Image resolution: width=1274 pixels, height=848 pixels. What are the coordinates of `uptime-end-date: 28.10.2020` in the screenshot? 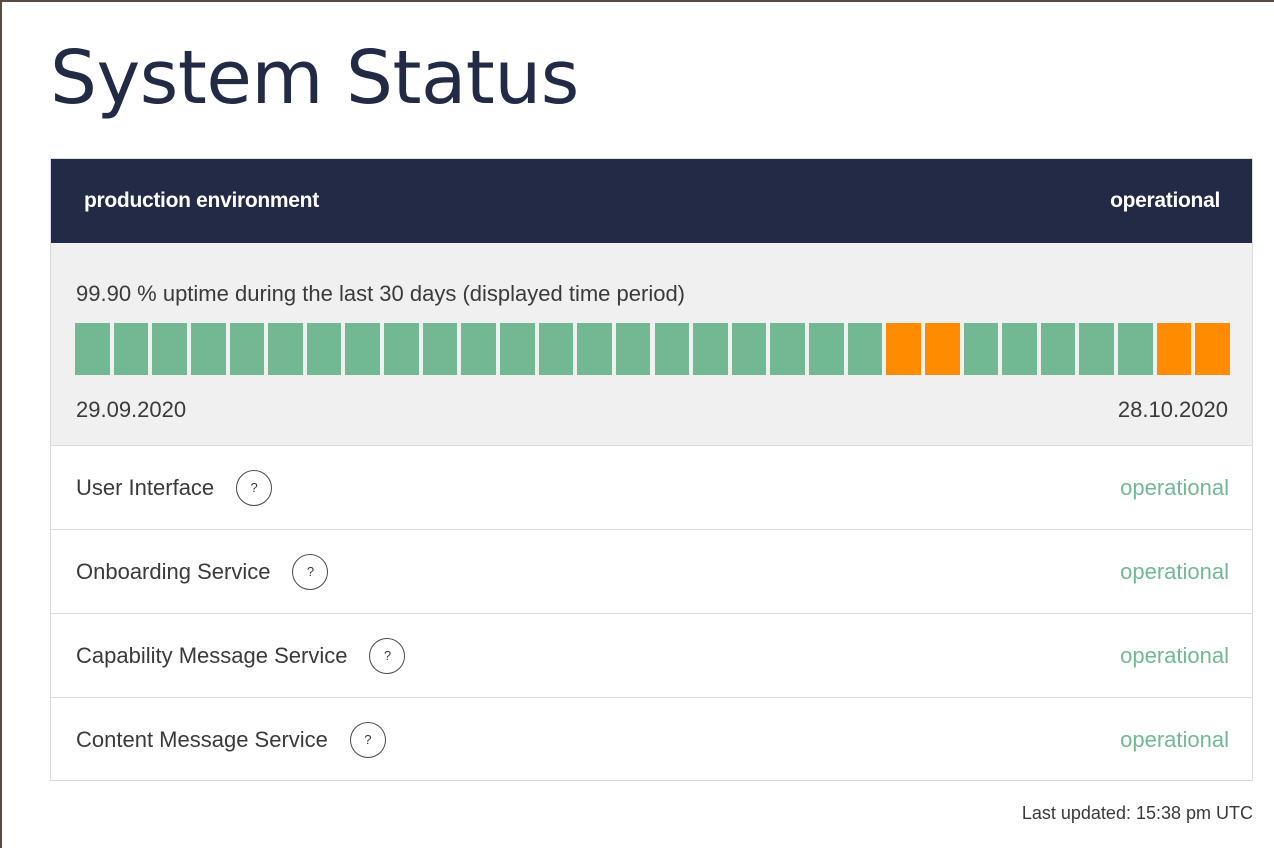 It's located at (1172, 409).